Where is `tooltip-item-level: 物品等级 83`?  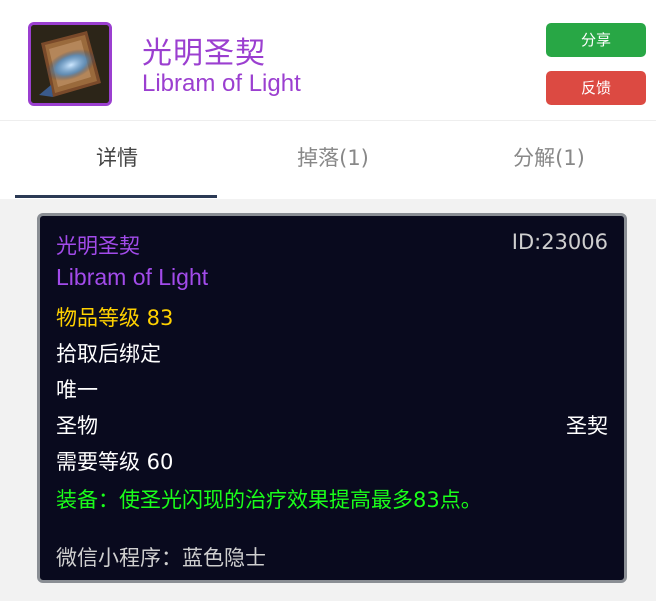 tooltip-item-level: 物品等级 83 is located at coordinates (115, 318).